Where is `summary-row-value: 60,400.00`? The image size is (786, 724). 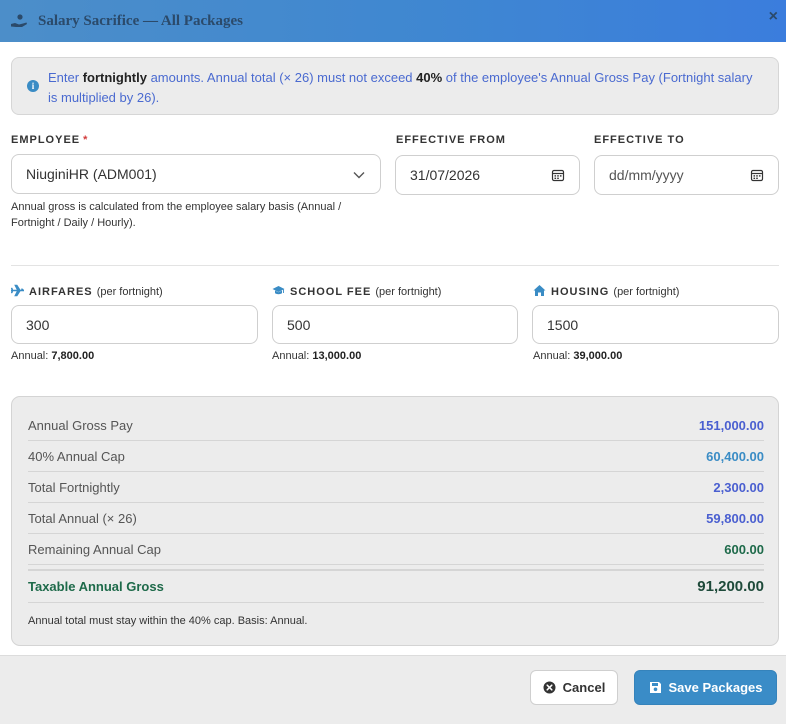 summary-row-value: 60,400.00 is located at coordinates (735, 456).